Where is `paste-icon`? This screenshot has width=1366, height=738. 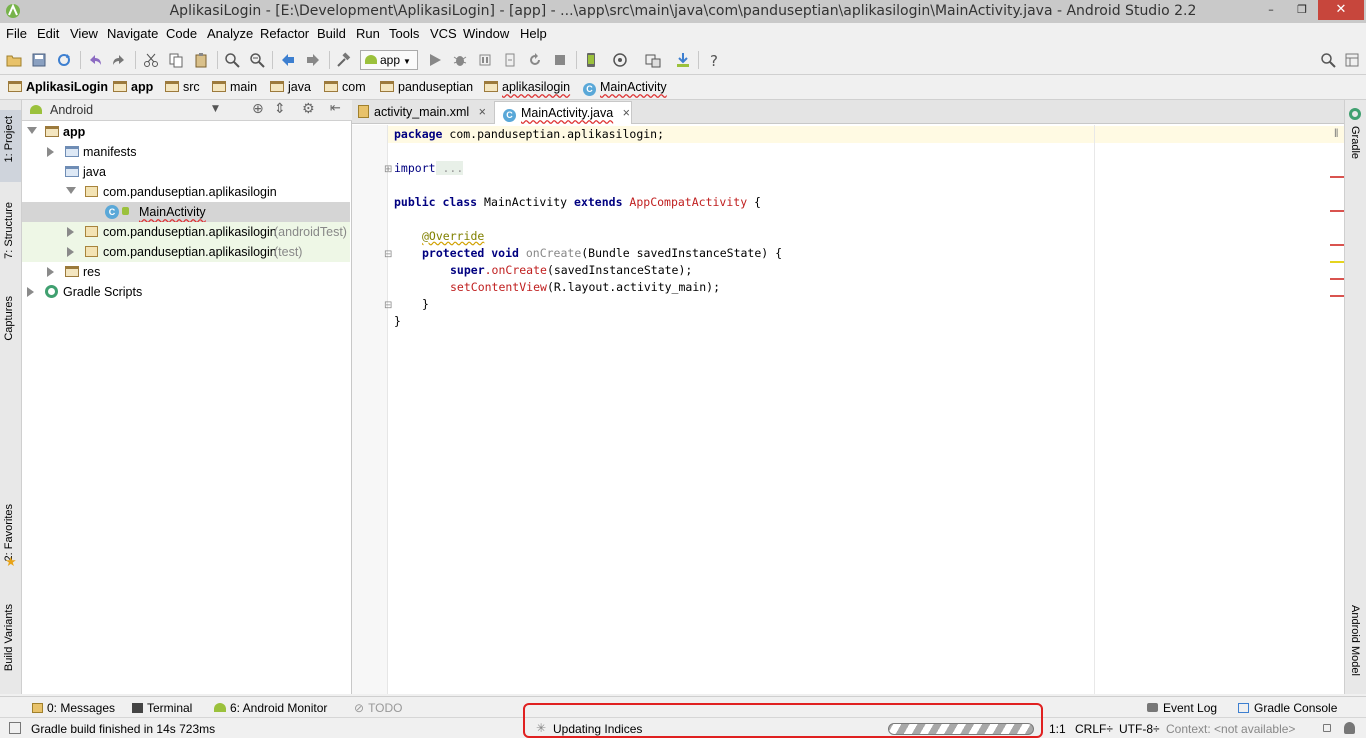
paste-icon is located at coordinates (201, 60).